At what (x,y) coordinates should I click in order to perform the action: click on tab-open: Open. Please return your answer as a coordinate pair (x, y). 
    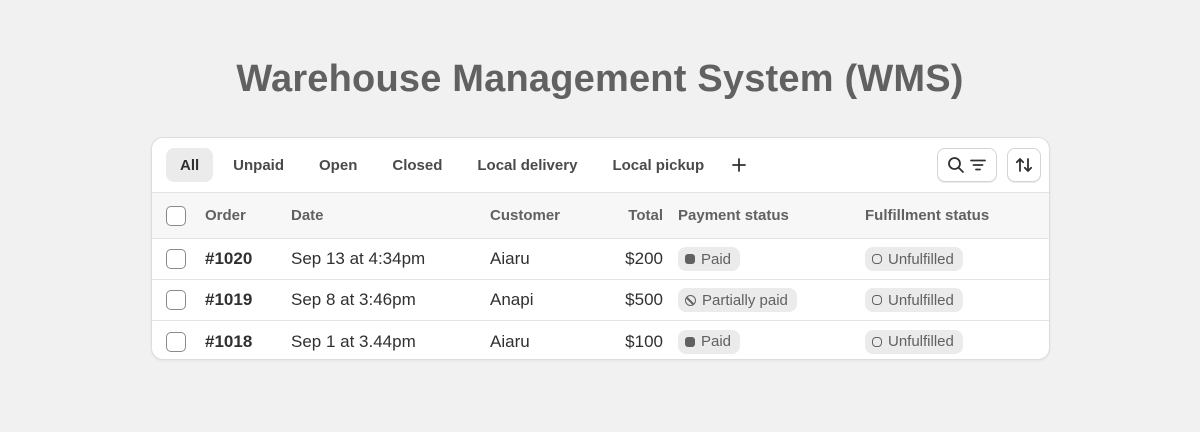
    Looking at the image, I should click on (338, 165).